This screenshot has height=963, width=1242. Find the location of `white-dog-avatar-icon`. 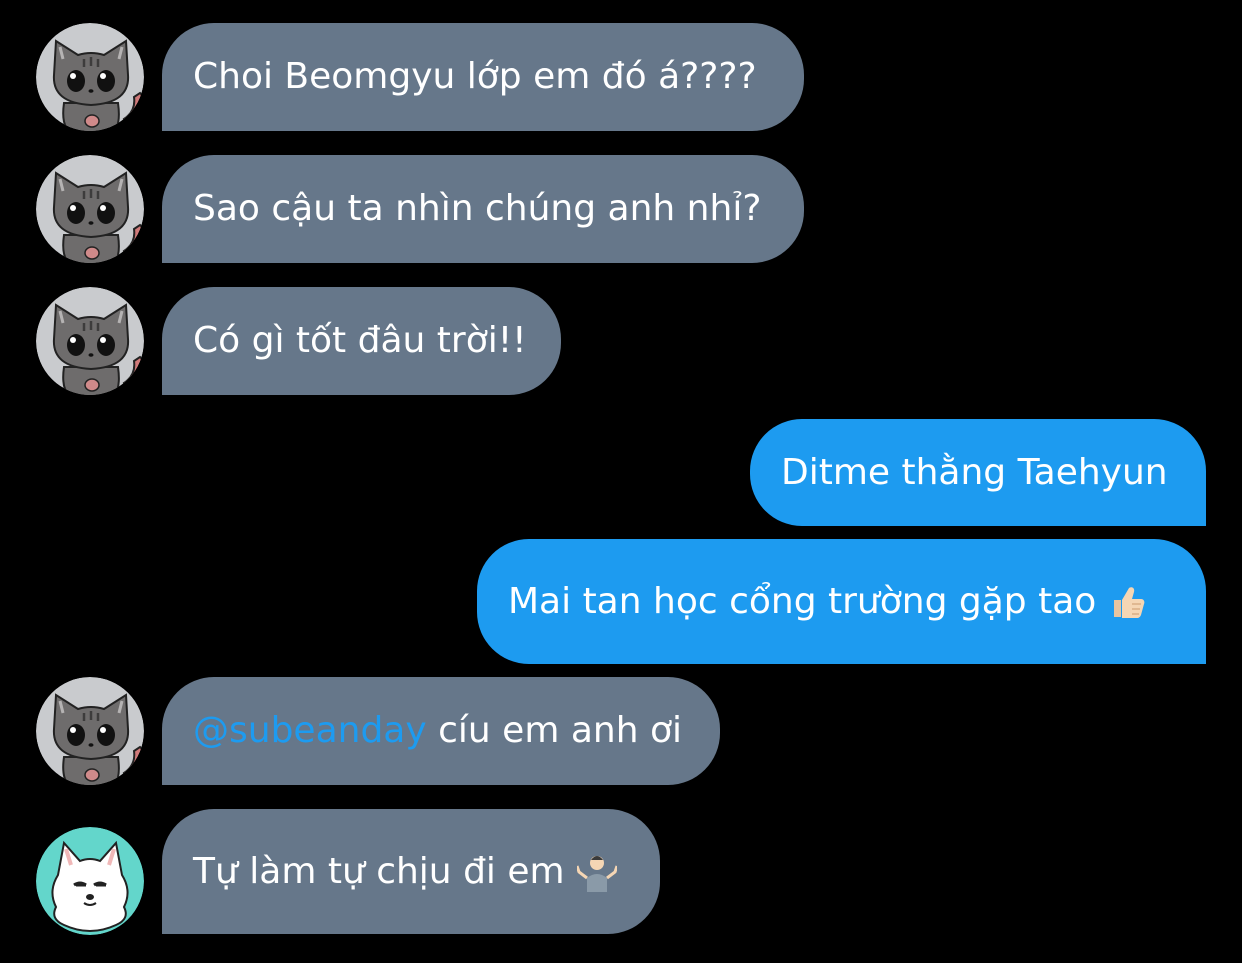

white-dog-avatar-icon is located at coordinates (90, 881).